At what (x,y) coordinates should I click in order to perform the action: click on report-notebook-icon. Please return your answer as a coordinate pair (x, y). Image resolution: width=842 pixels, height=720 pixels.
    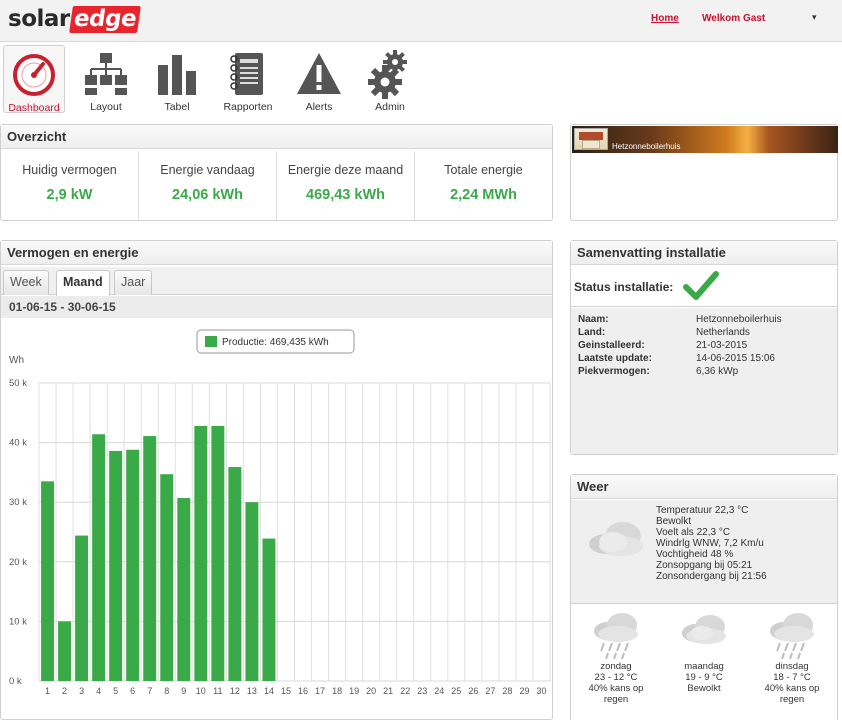
    Looking at the image, I should click on (246, 74).